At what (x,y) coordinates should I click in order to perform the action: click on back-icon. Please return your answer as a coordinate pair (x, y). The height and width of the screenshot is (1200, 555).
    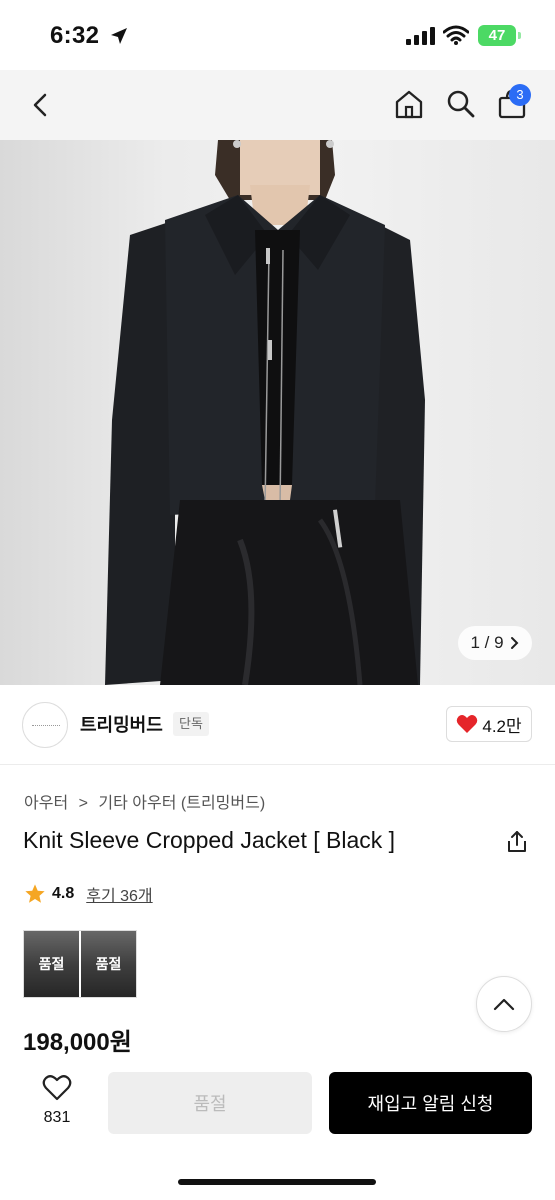
    Looking at the image, I should click on (41, 105).